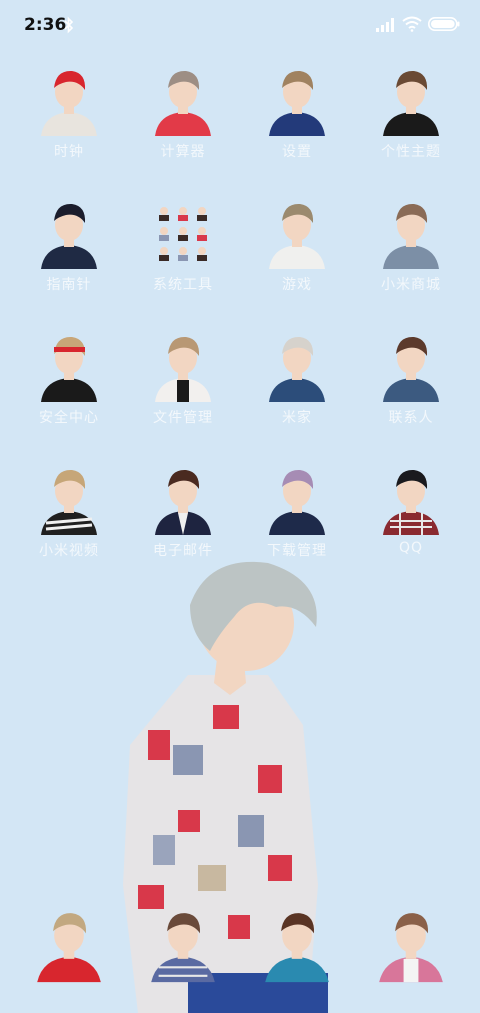  I want to click on app-label: QQ, so click(411, 548).